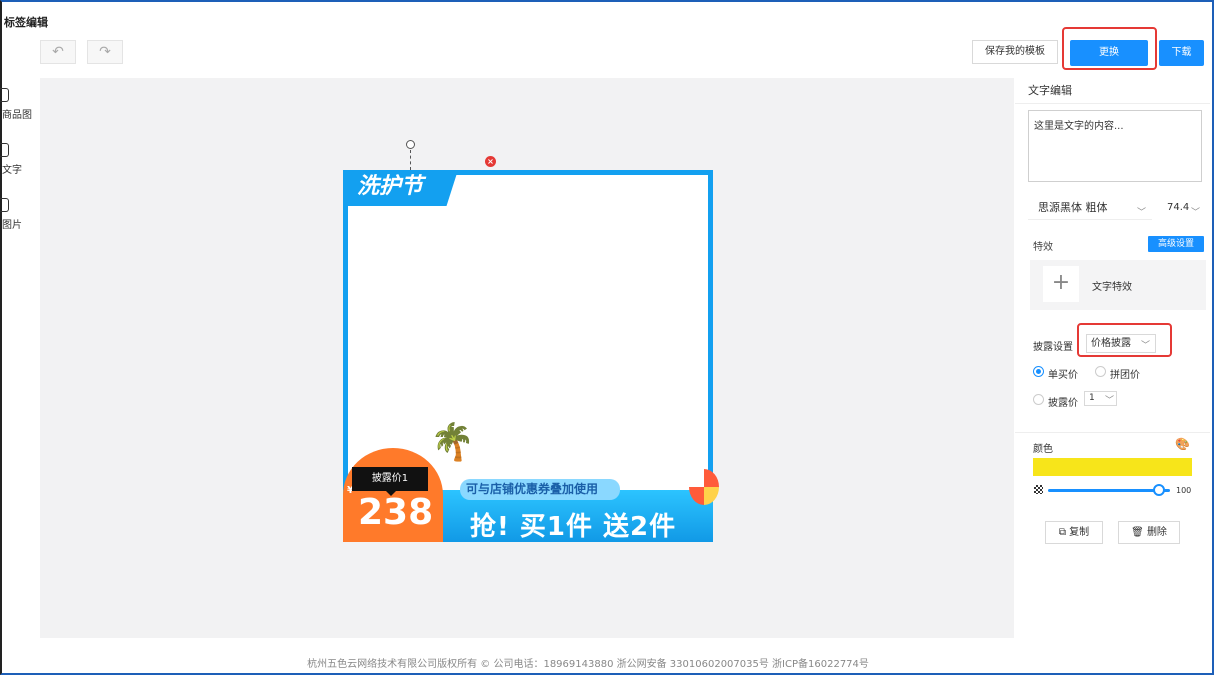 This screenshot has height=675, width=1214. What do you see at coordinates (1109, 53) in the screenshot?
I see `replace-button: 更换` at bounding box center [1109, 53].